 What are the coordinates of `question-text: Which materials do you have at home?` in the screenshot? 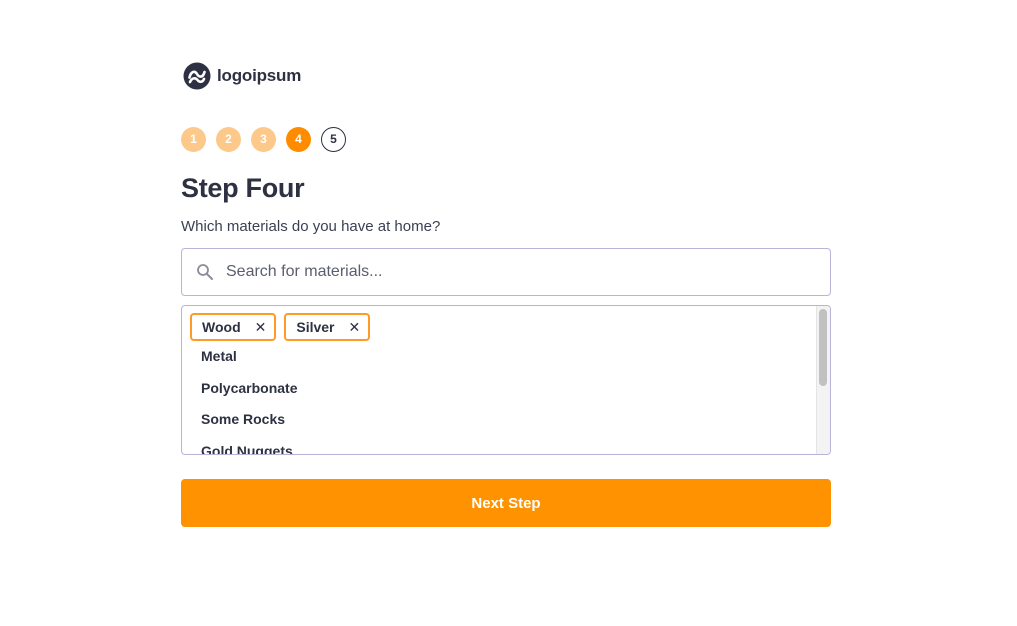 It's located at (311, 226).